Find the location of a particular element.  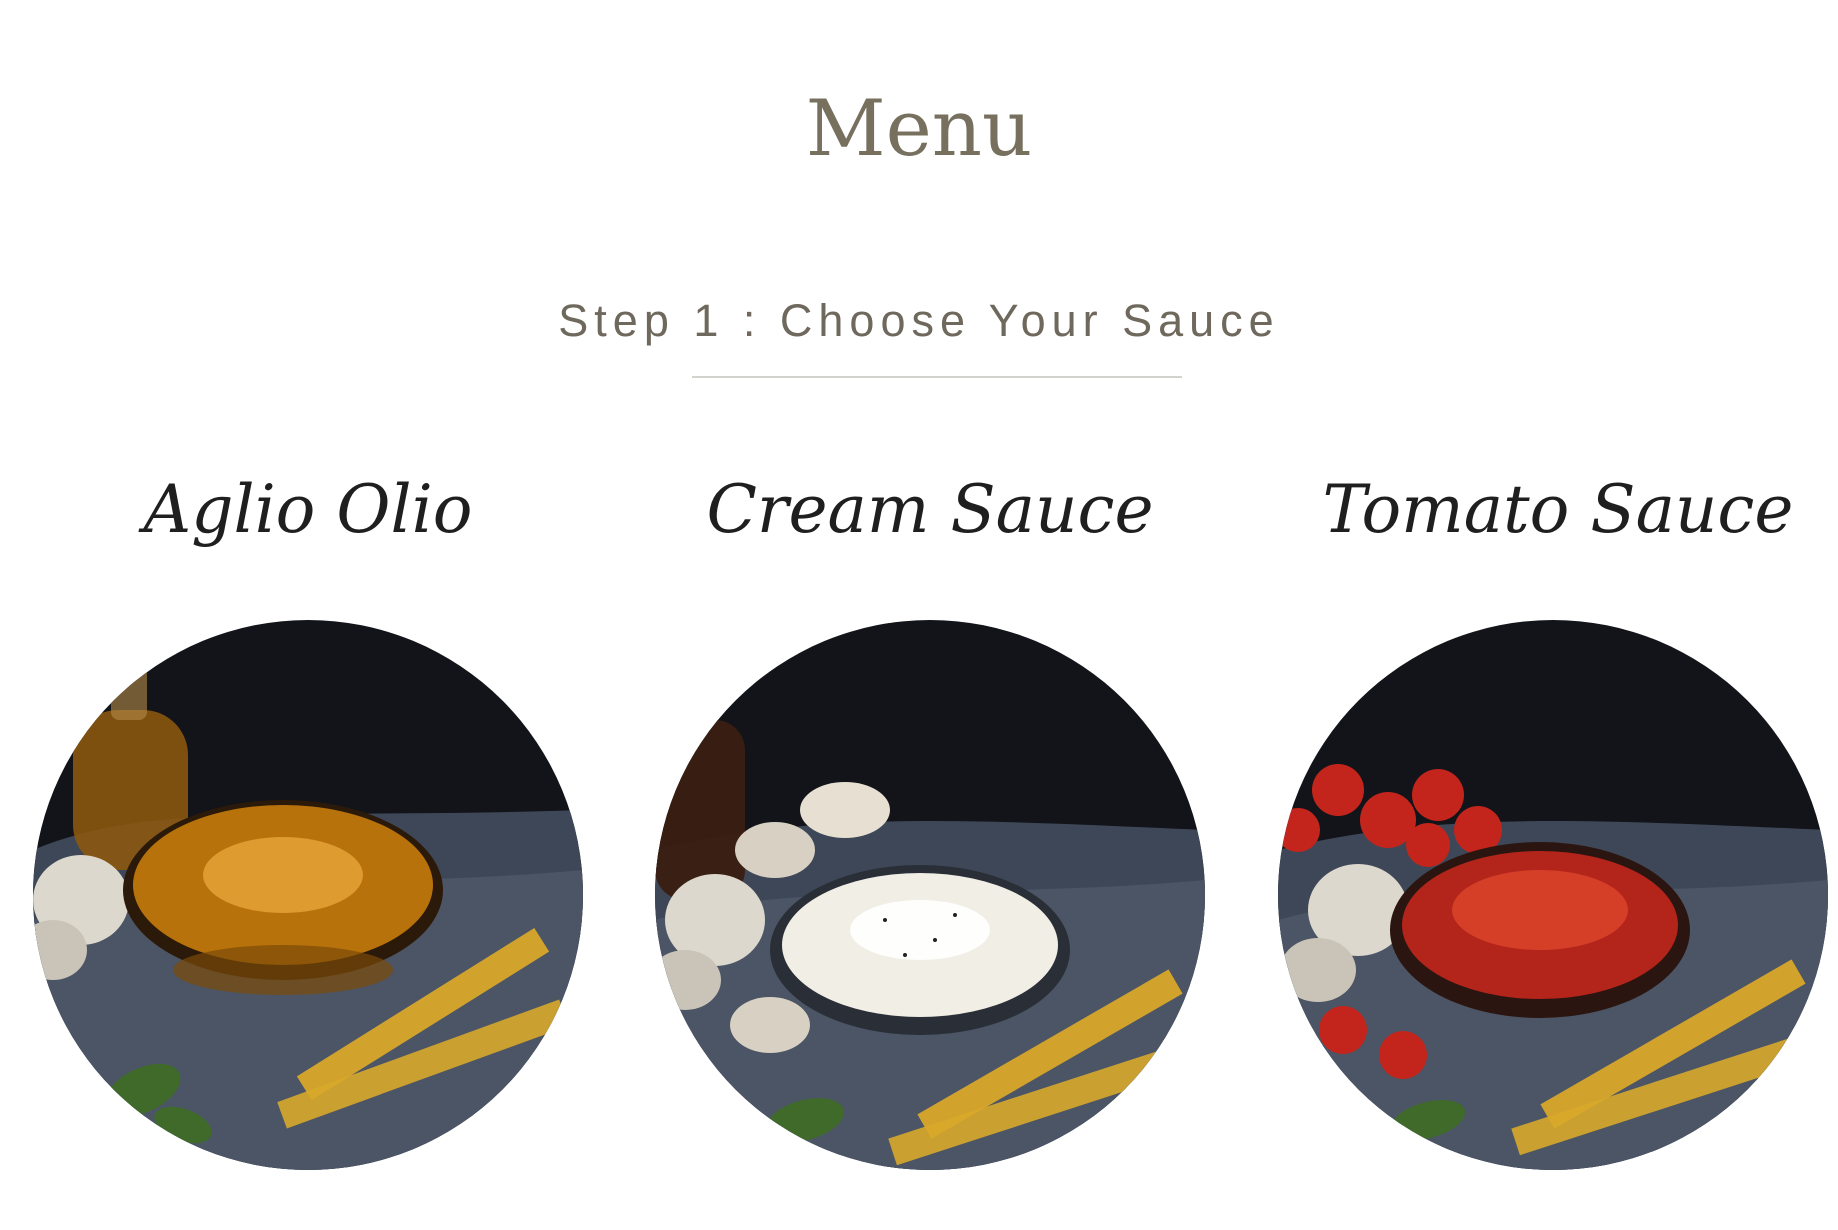

sauce-photo-cream-sauce is located at coordinates (930, 895).